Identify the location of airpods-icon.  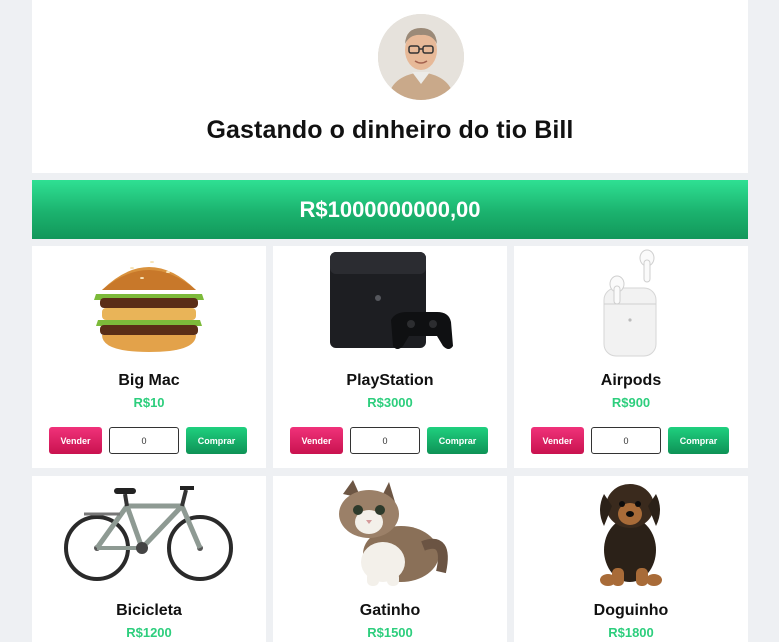
(631, 306).